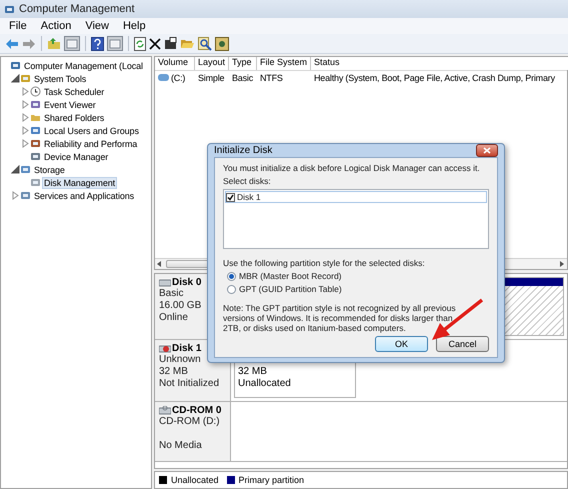 This screenshot has width=568, height=489. Describe the element at coordinates (189, 383) in the screenshot. I see `disk-detail: Not Initialized` at that location.